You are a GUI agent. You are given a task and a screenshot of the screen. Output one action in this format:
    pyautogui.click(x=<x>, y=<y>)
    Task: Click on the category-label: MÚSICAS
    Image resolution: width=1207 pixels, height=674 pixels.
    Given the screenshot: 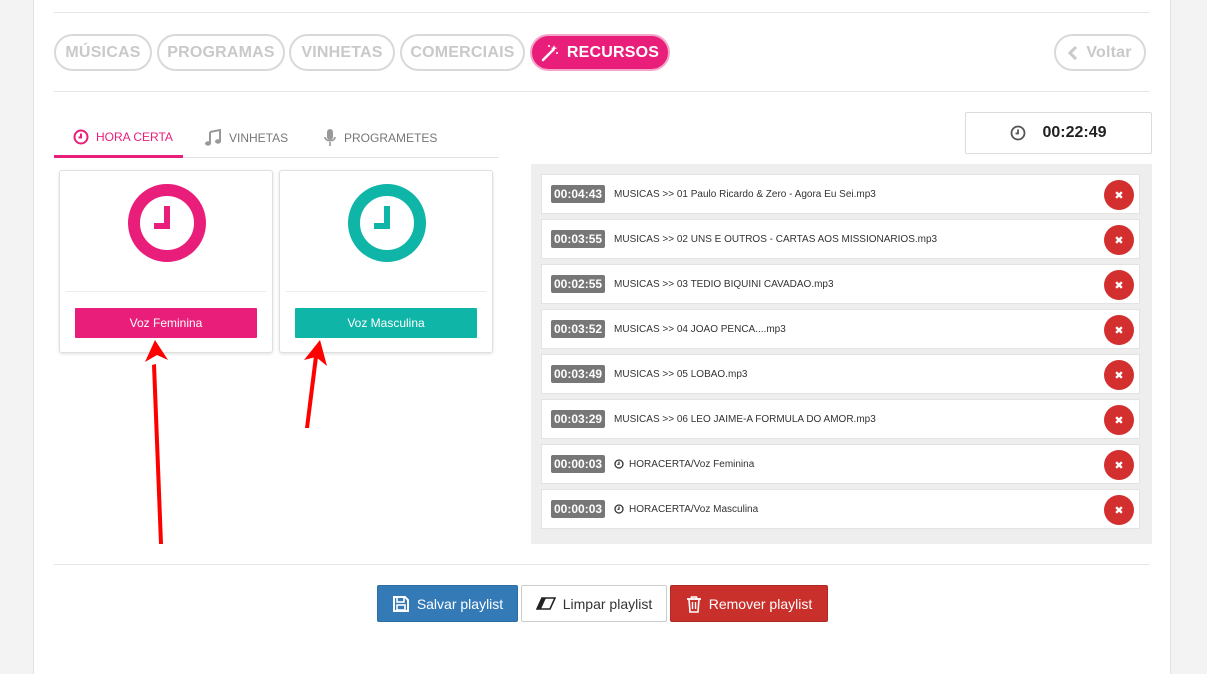 What is the action you would take?
    pyautogui.click(x=103, y=52)
    